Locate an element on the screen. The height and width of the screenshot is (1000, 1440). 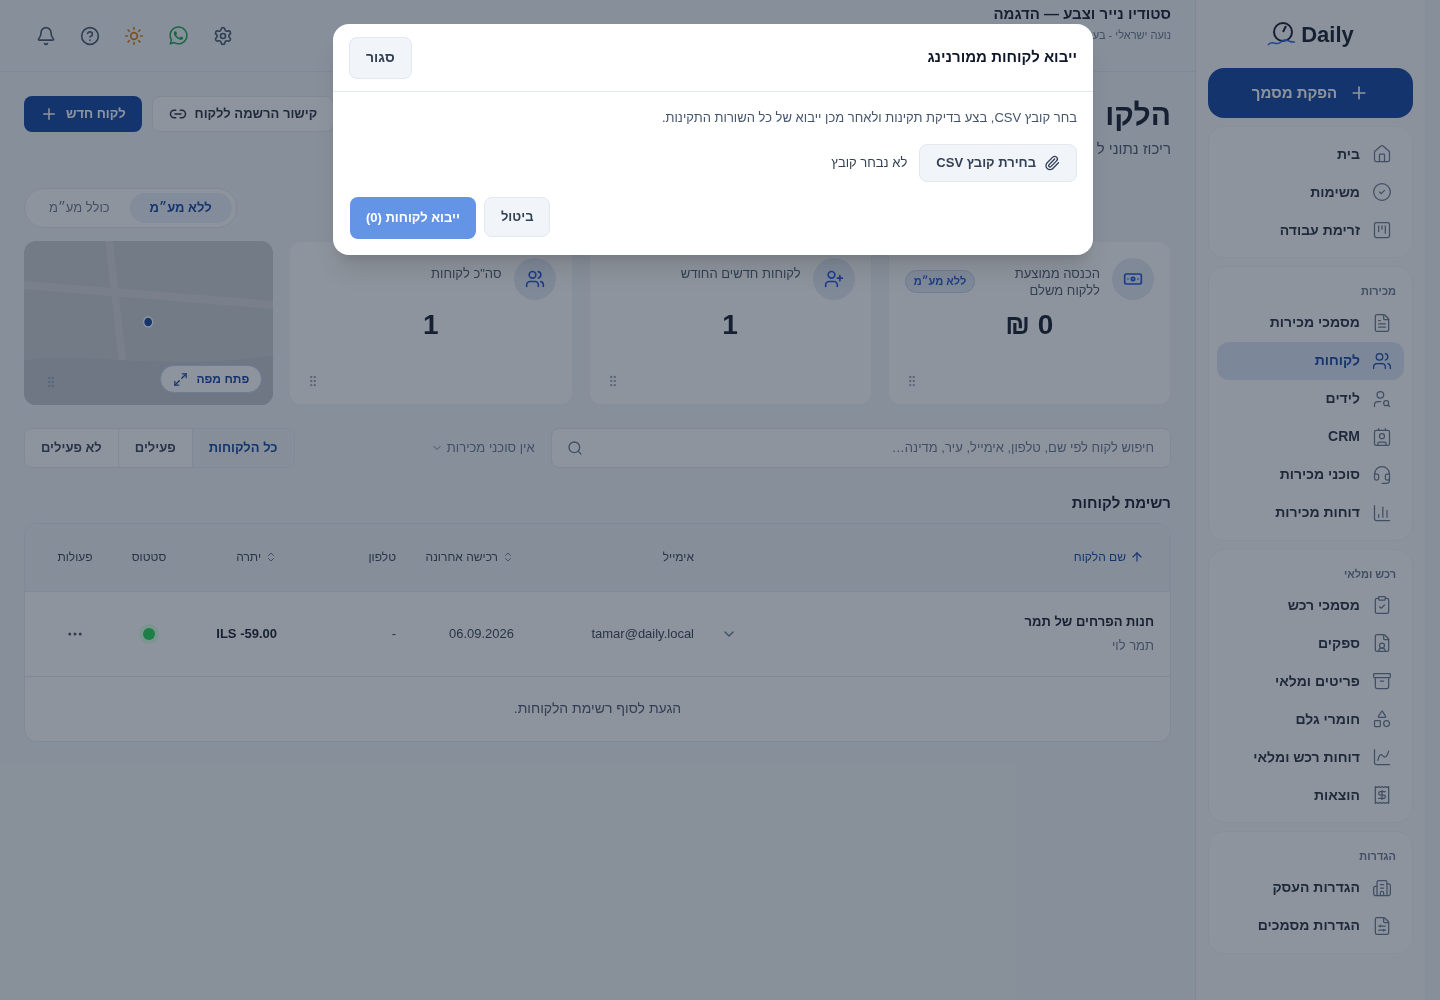
expand-icon is located at coordinates (181, 379).